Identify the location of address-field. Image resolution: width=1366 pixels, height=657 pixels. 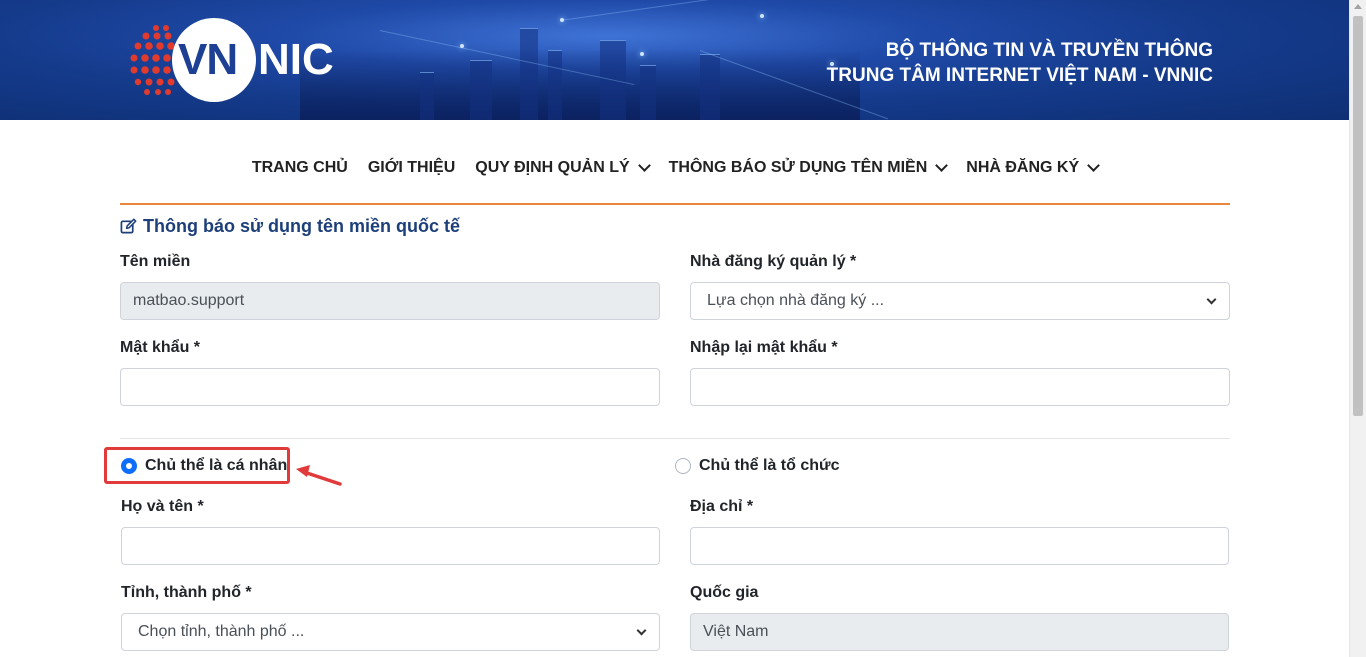
(959, 546).